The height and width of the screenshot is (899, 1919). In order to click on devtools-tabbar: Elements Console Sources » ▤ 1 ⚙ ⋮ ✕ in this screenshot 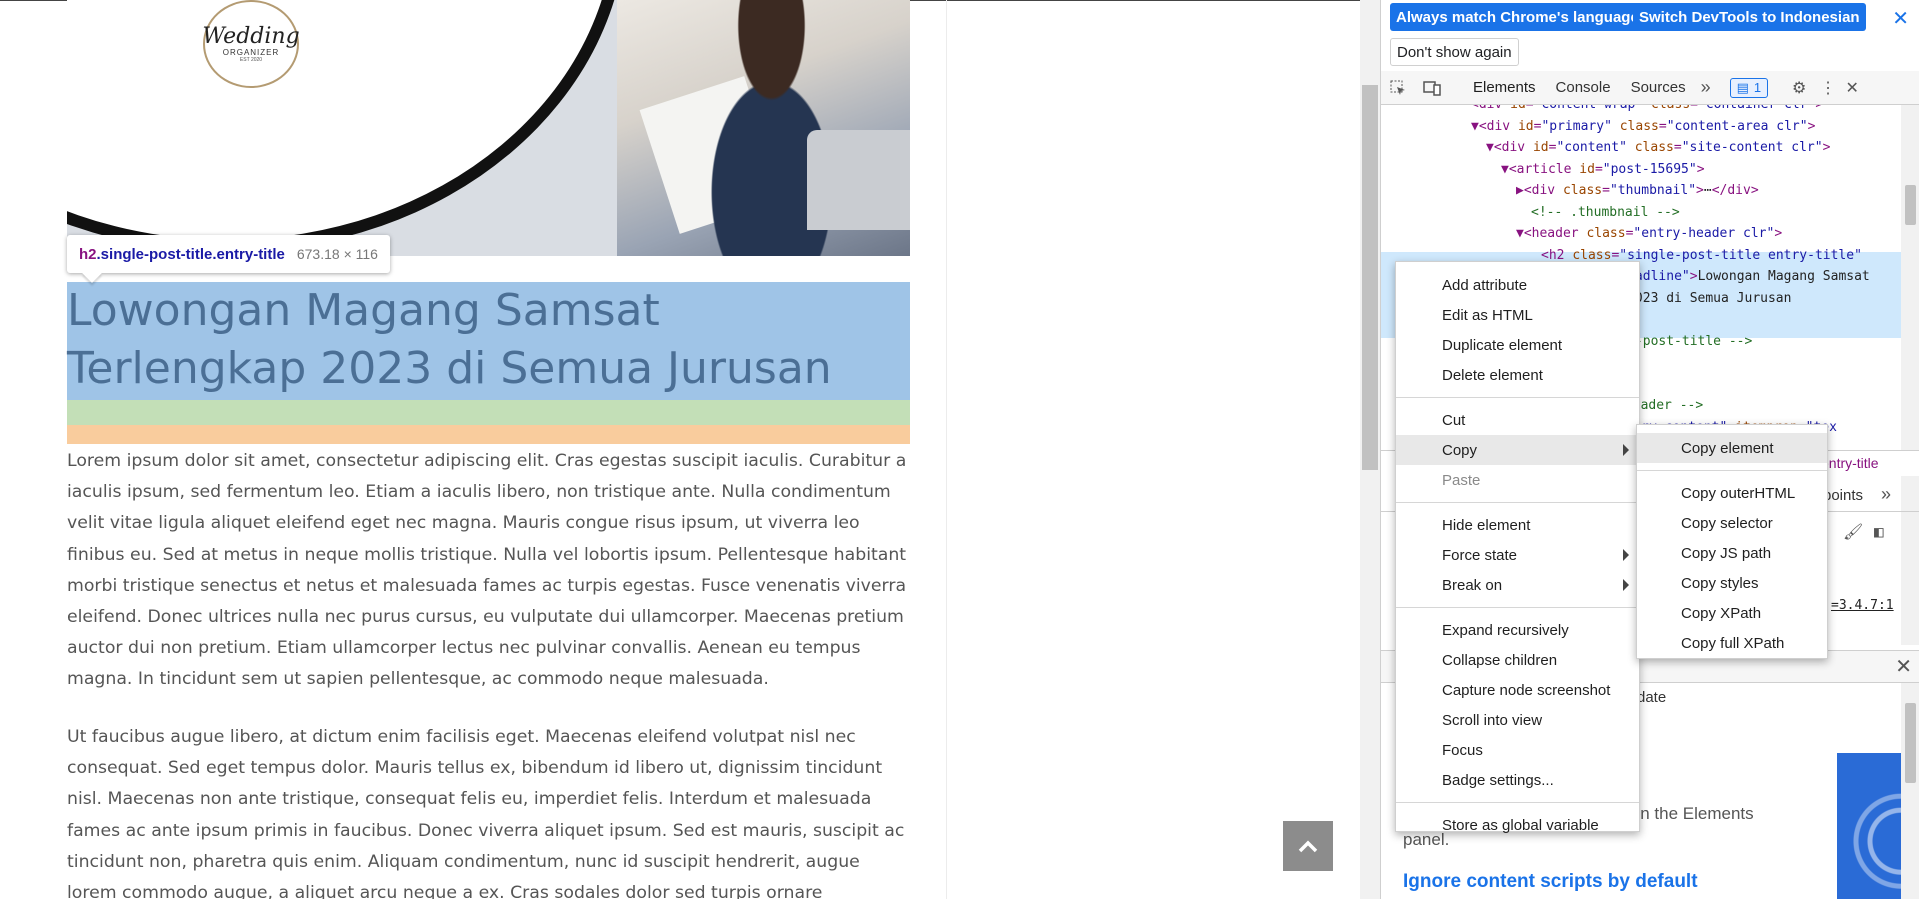, I will do `click(1650, 88)`.